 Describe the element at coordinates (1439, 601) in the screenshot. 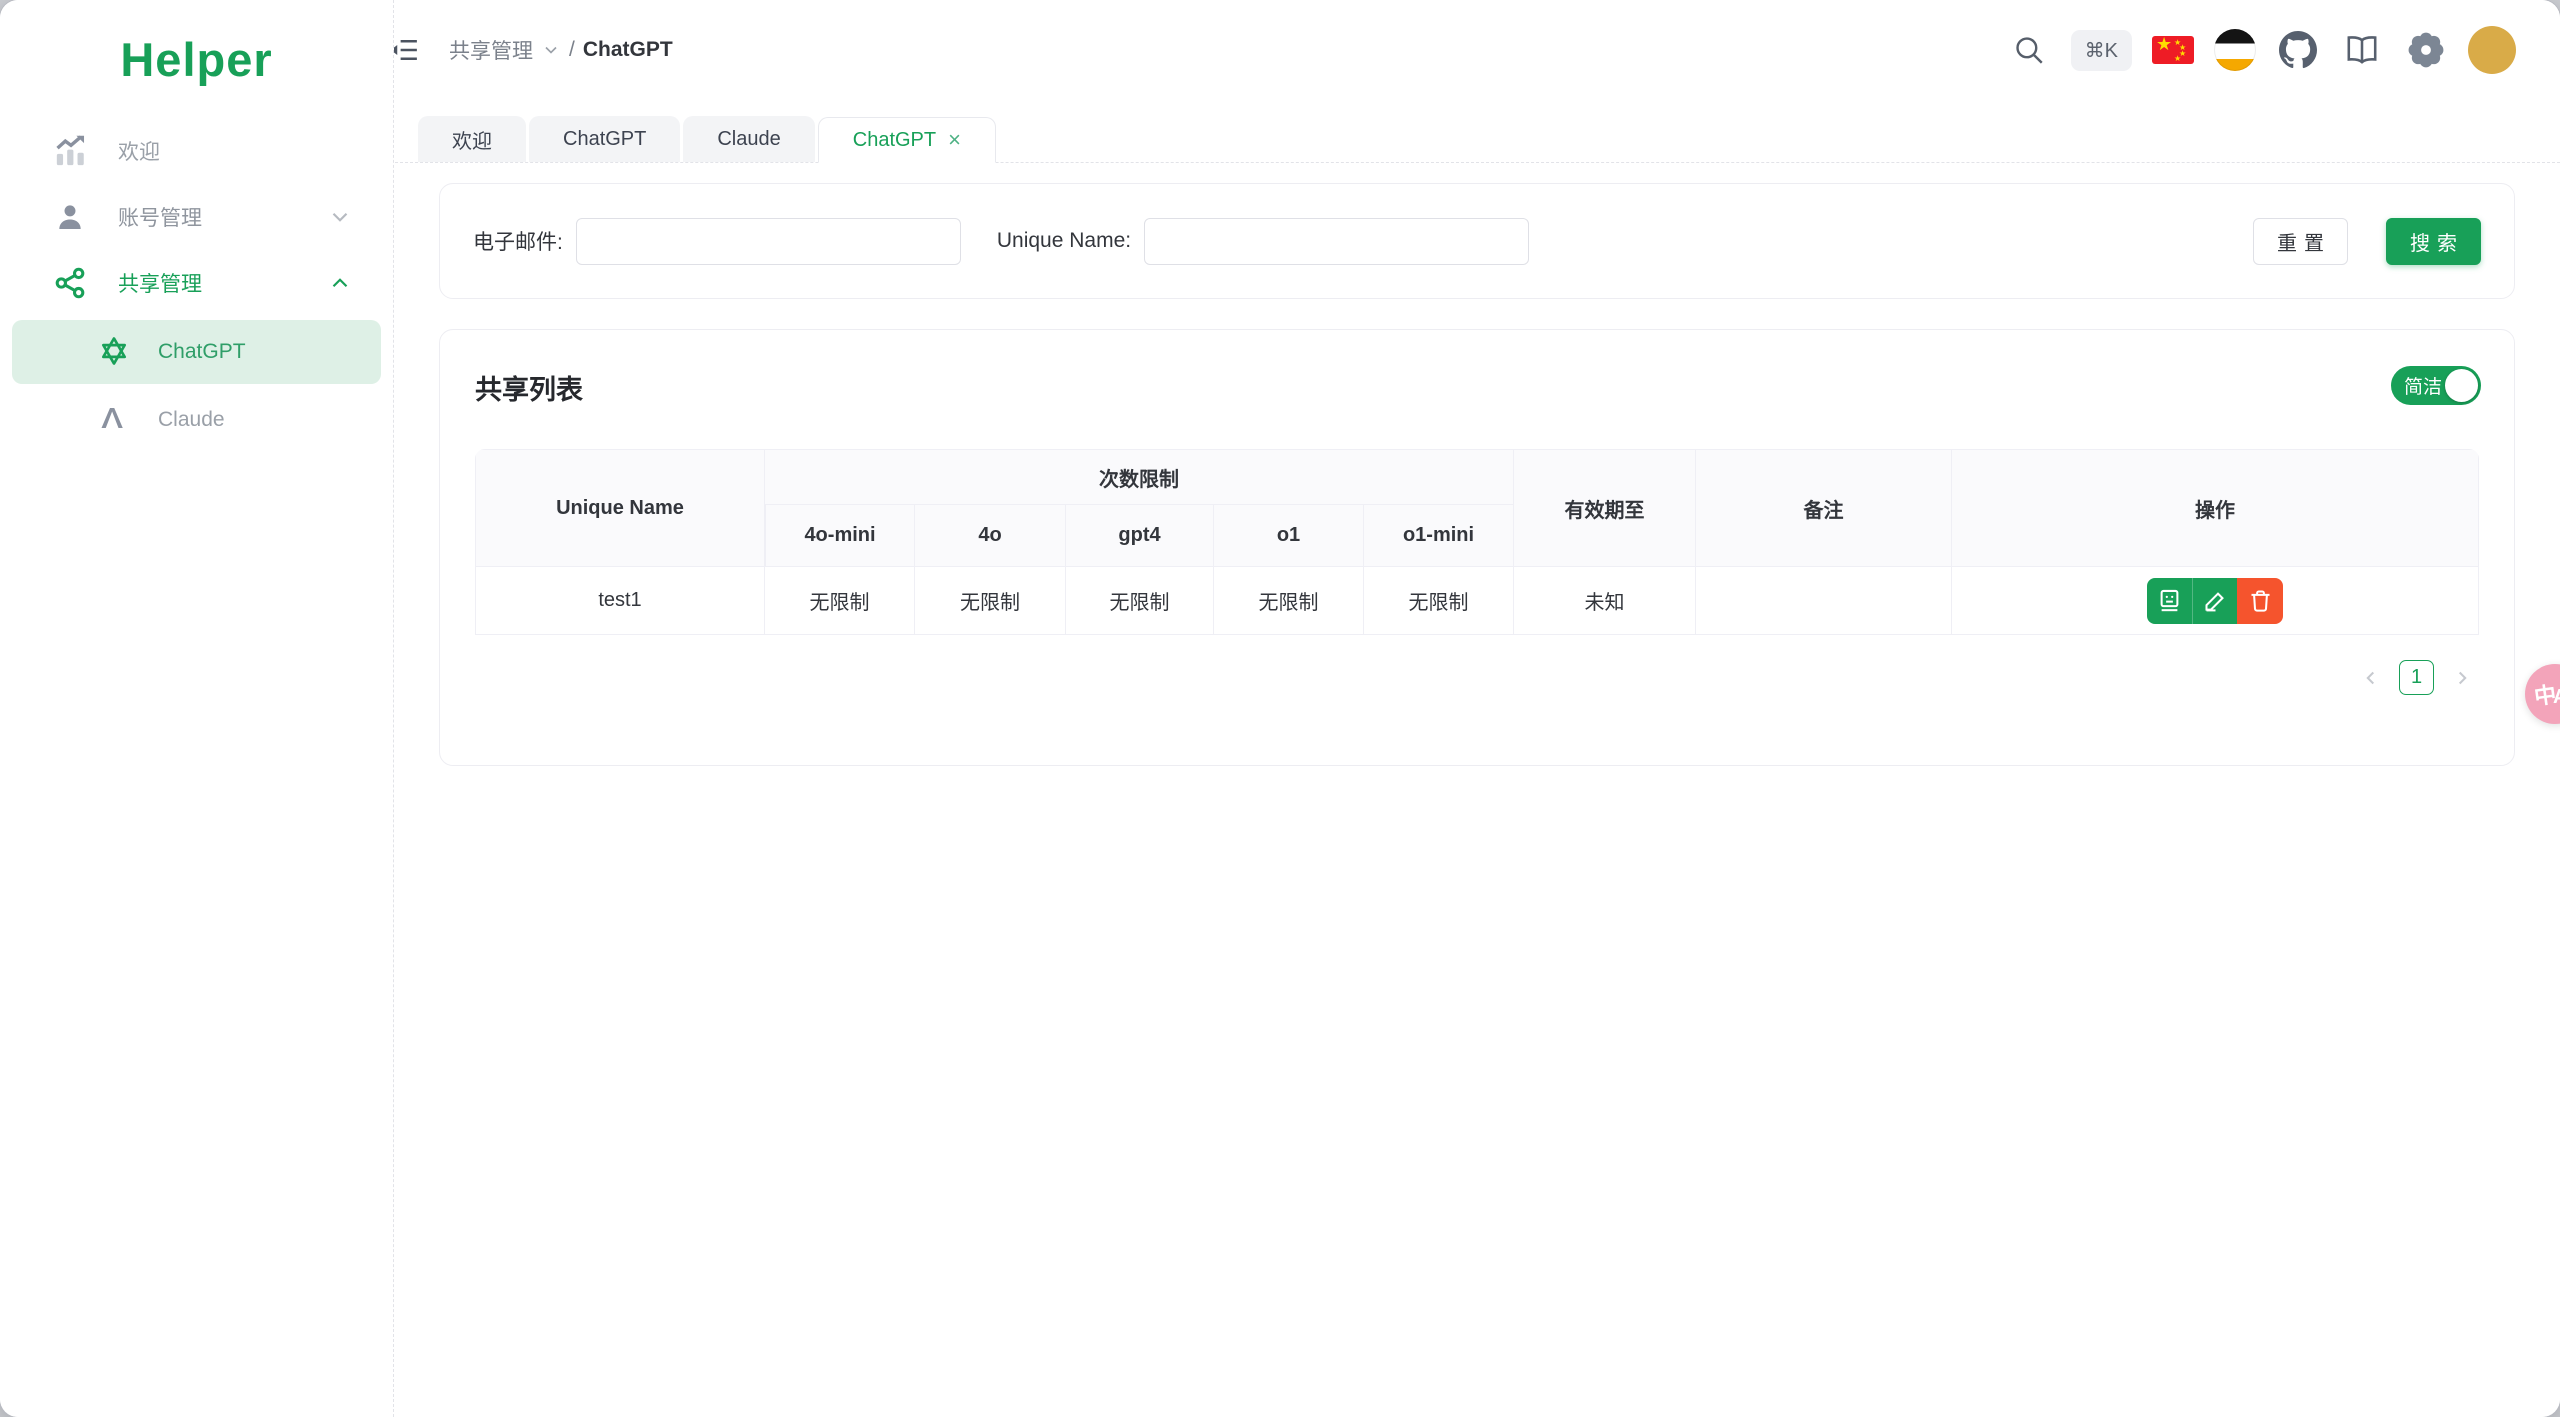

I see `cell-limit-o1-mini: 无限制` at that location.